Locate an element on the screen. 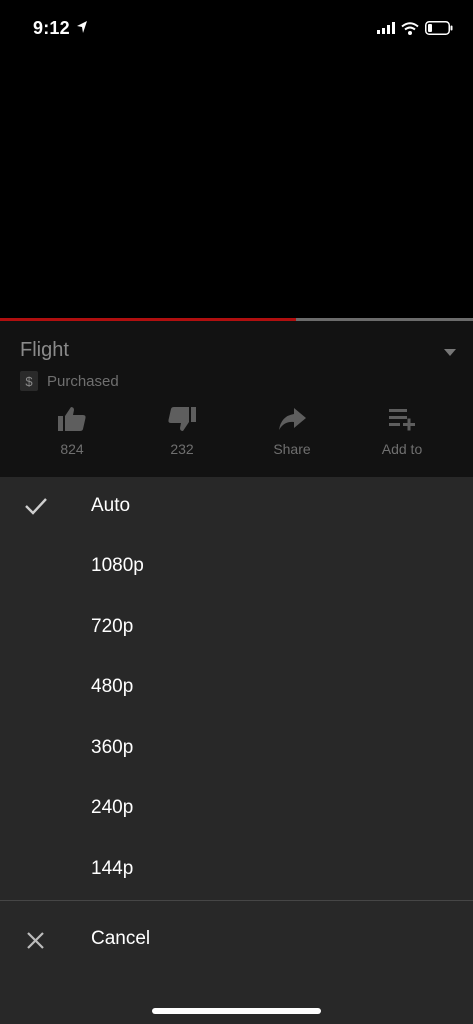 The width and height of the screenshot is (473, 1024). purchase-label: Purchased is located at coordinates (83, 381).